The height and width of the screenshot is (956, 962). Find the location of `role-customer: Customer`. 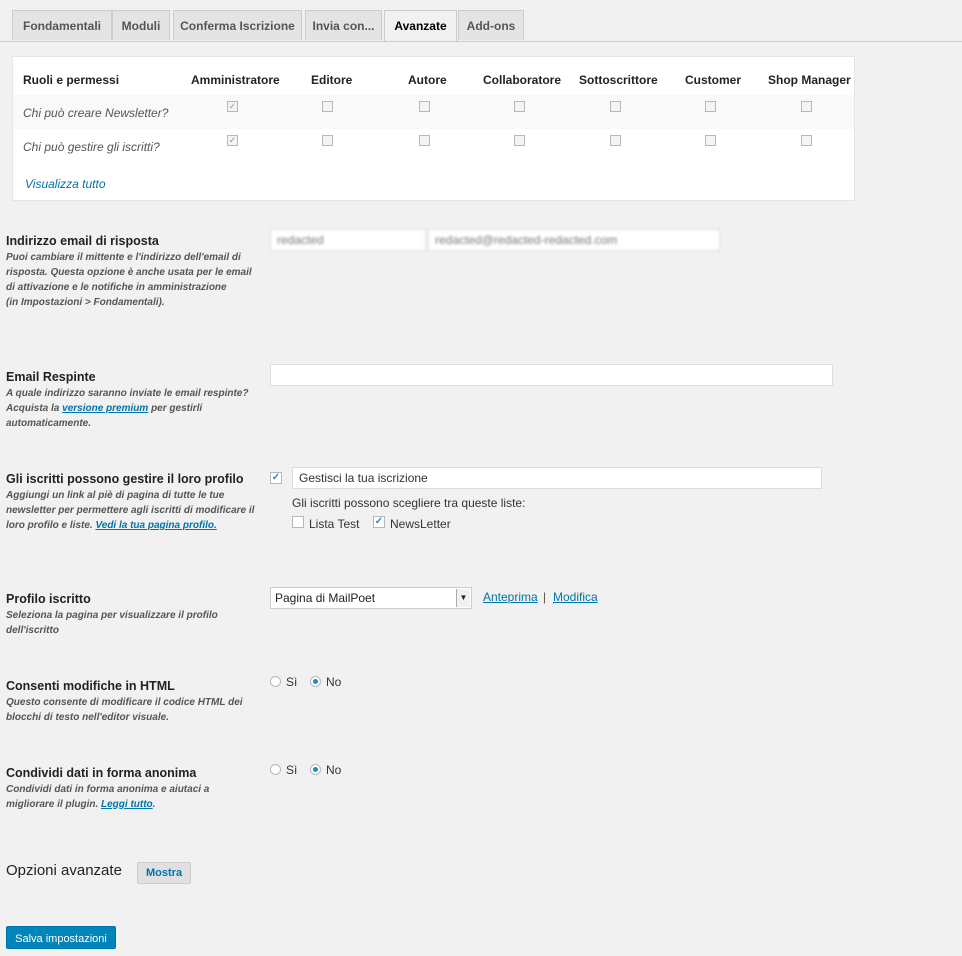

role-customer: Customer is located at coordinates (713, 80).